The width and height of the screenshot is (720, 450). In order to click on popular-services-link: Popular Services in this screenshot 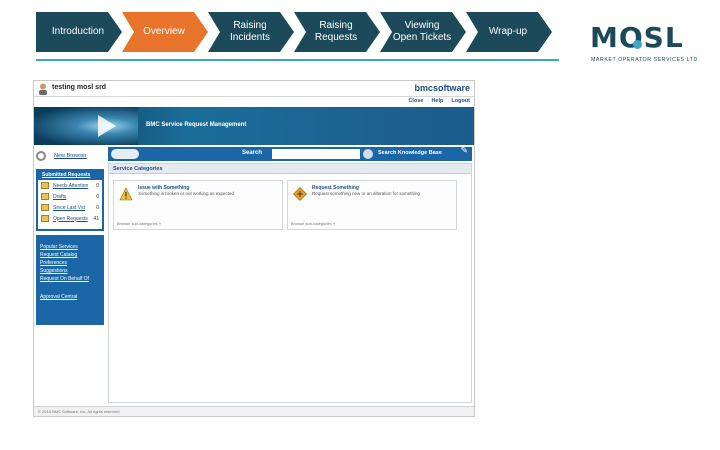, I will do `click(70, 247)`.